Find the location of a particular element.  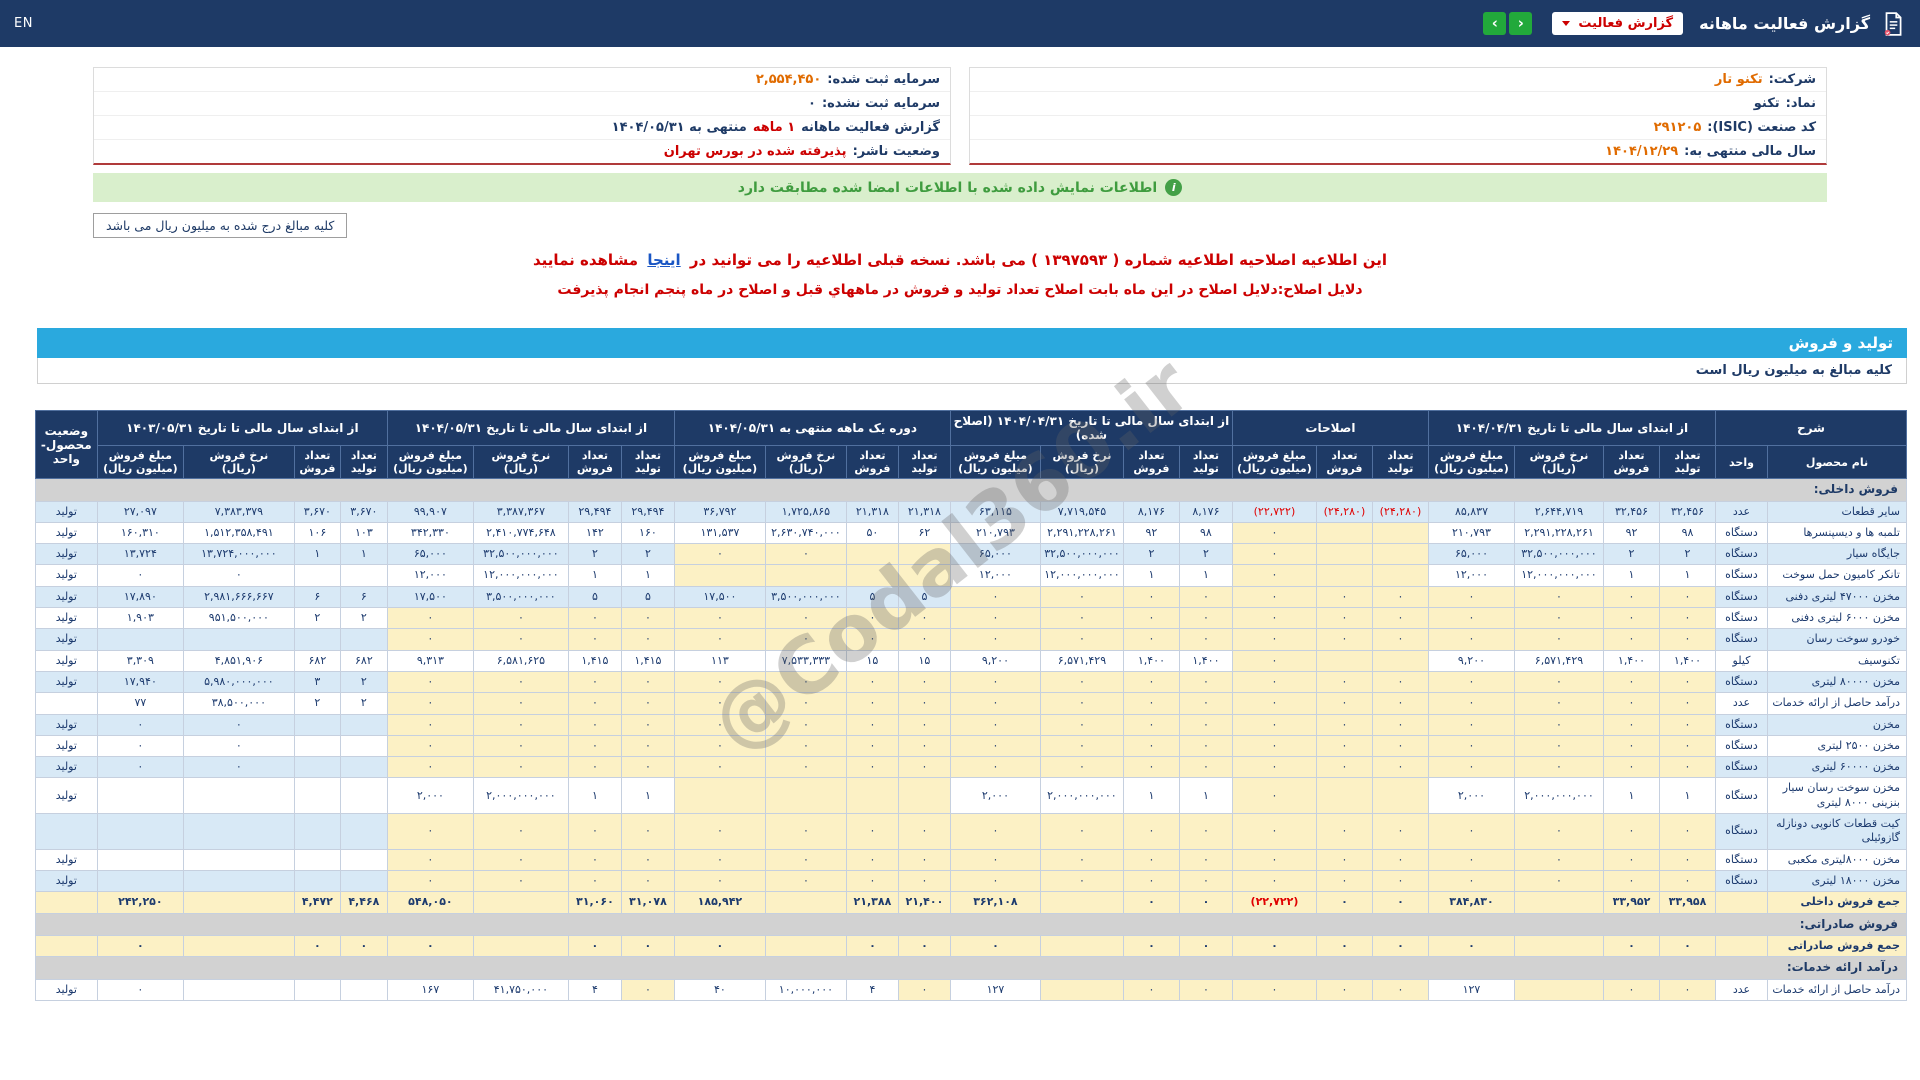

value-cell: ۱۲,۰۰۰ is located at coordinates (430, 575).